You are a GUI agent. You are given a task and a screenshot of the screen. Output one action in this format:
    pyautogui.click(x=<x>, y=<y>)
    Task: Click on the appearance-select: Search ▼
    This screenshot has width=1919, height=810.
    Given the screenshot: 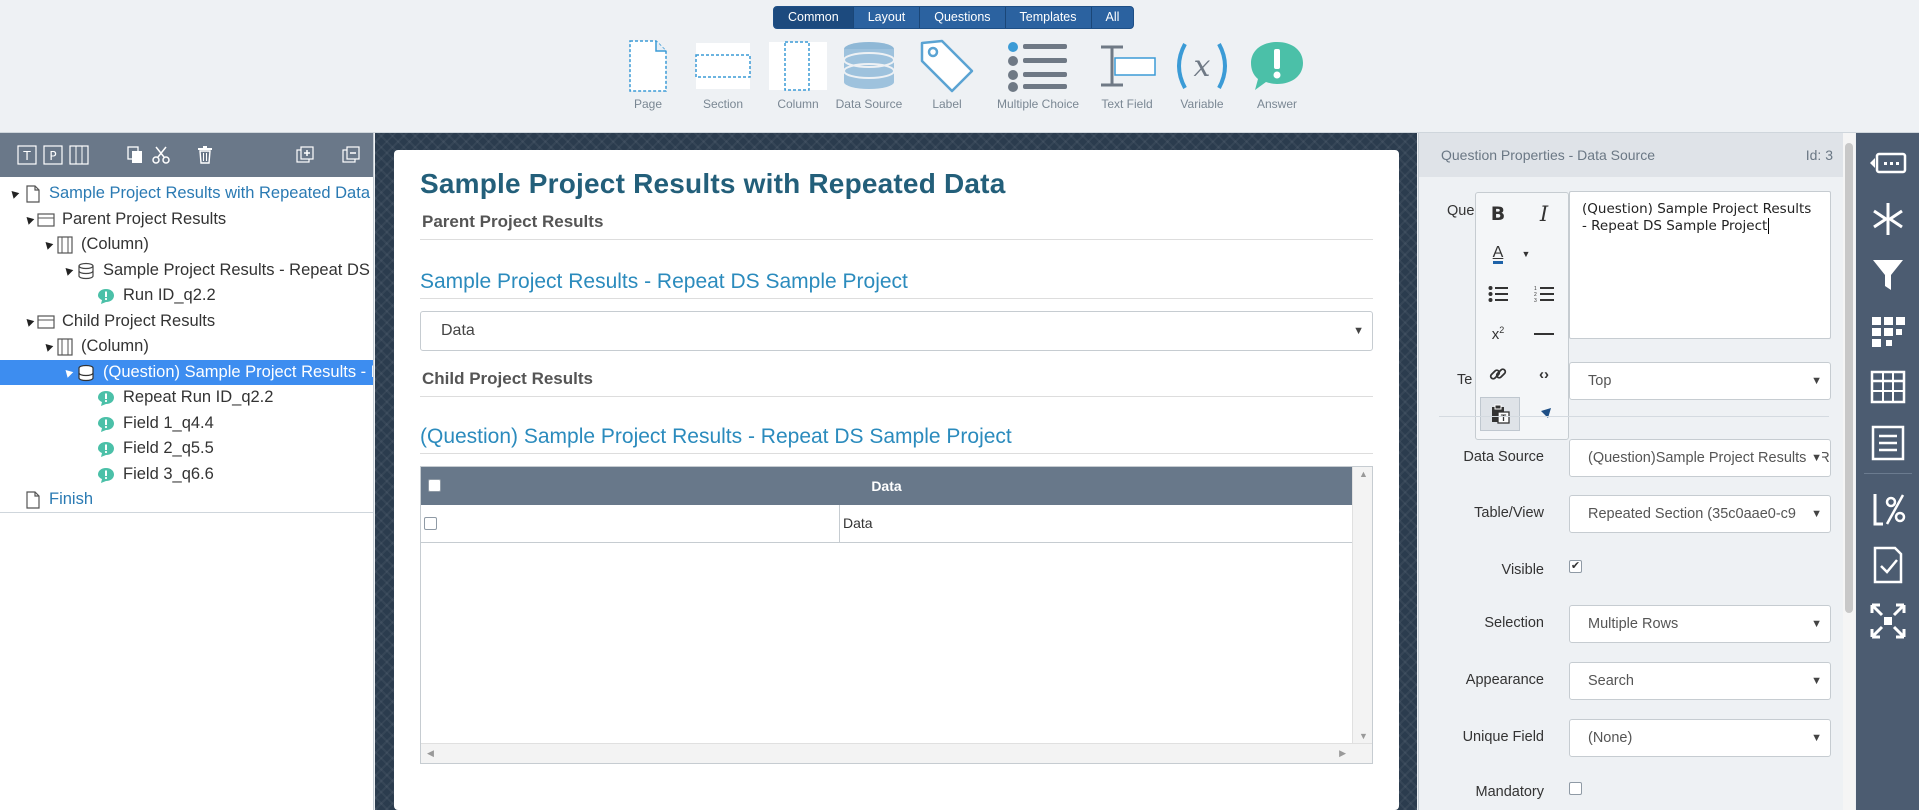 What is the action you would take?
    pyautogui.click(x=1700, y=681)
    